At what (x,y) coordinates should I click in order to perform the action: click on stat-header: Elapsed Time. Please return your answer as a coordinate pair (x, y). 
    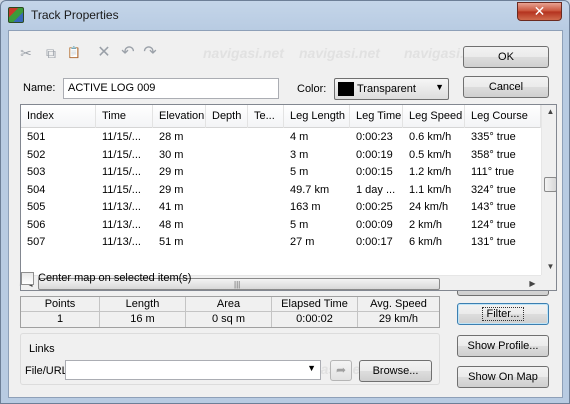
    Looking at the image, I should click on (314, 304).